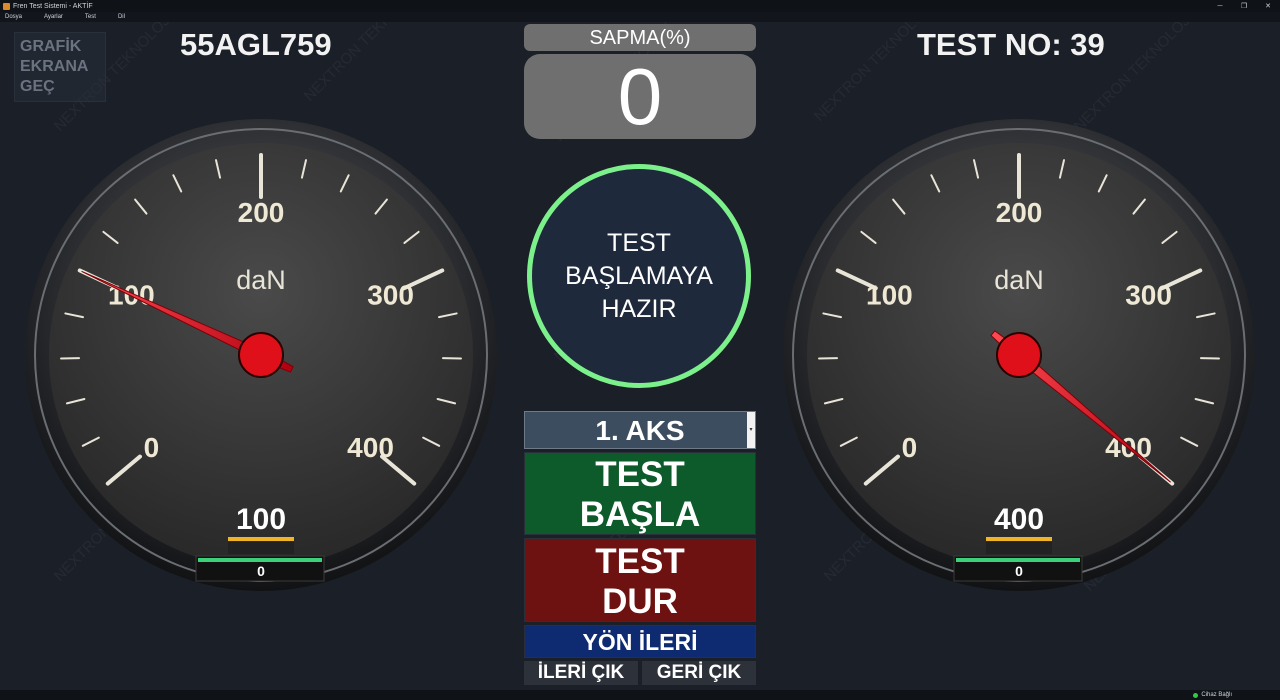  What do you see at coordinates (53, 6) in the screenshot?
I see `window-title: Fren Test Sistemi - AKTİF` at bounding box center [53, 6].